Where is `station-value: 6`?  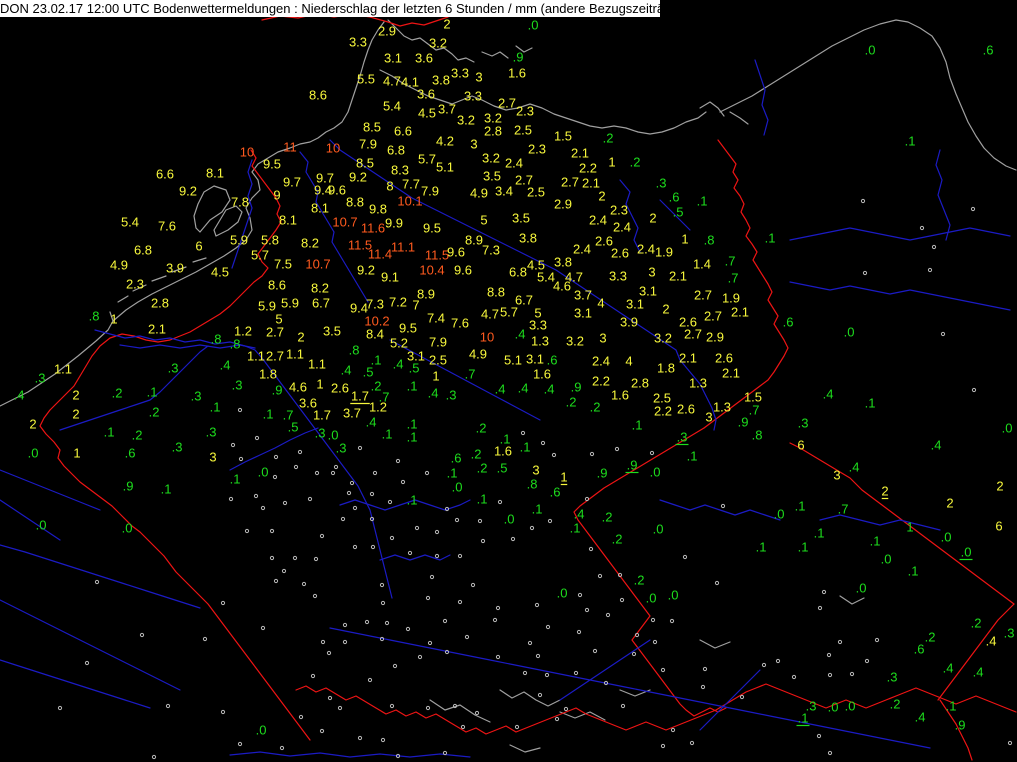
station-value: 6 is located at coordinates (998, 526).